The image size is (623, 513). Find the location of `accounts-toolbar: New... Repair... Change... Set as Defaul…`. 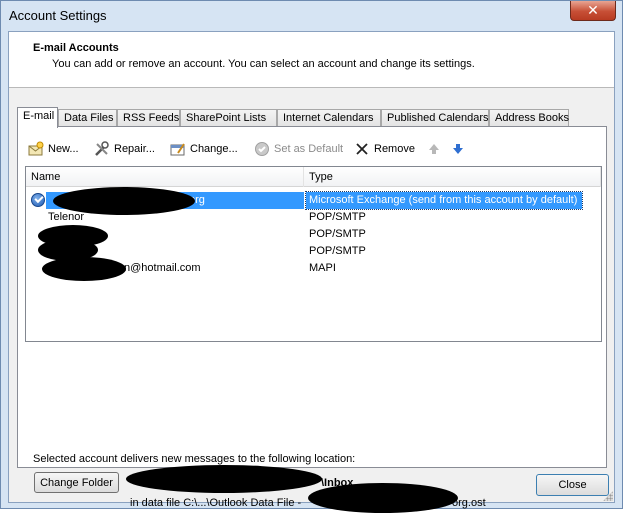

accounts-toolbar: New... Repair... Change... Set as Defaul… is located at coordinates (311, 149).